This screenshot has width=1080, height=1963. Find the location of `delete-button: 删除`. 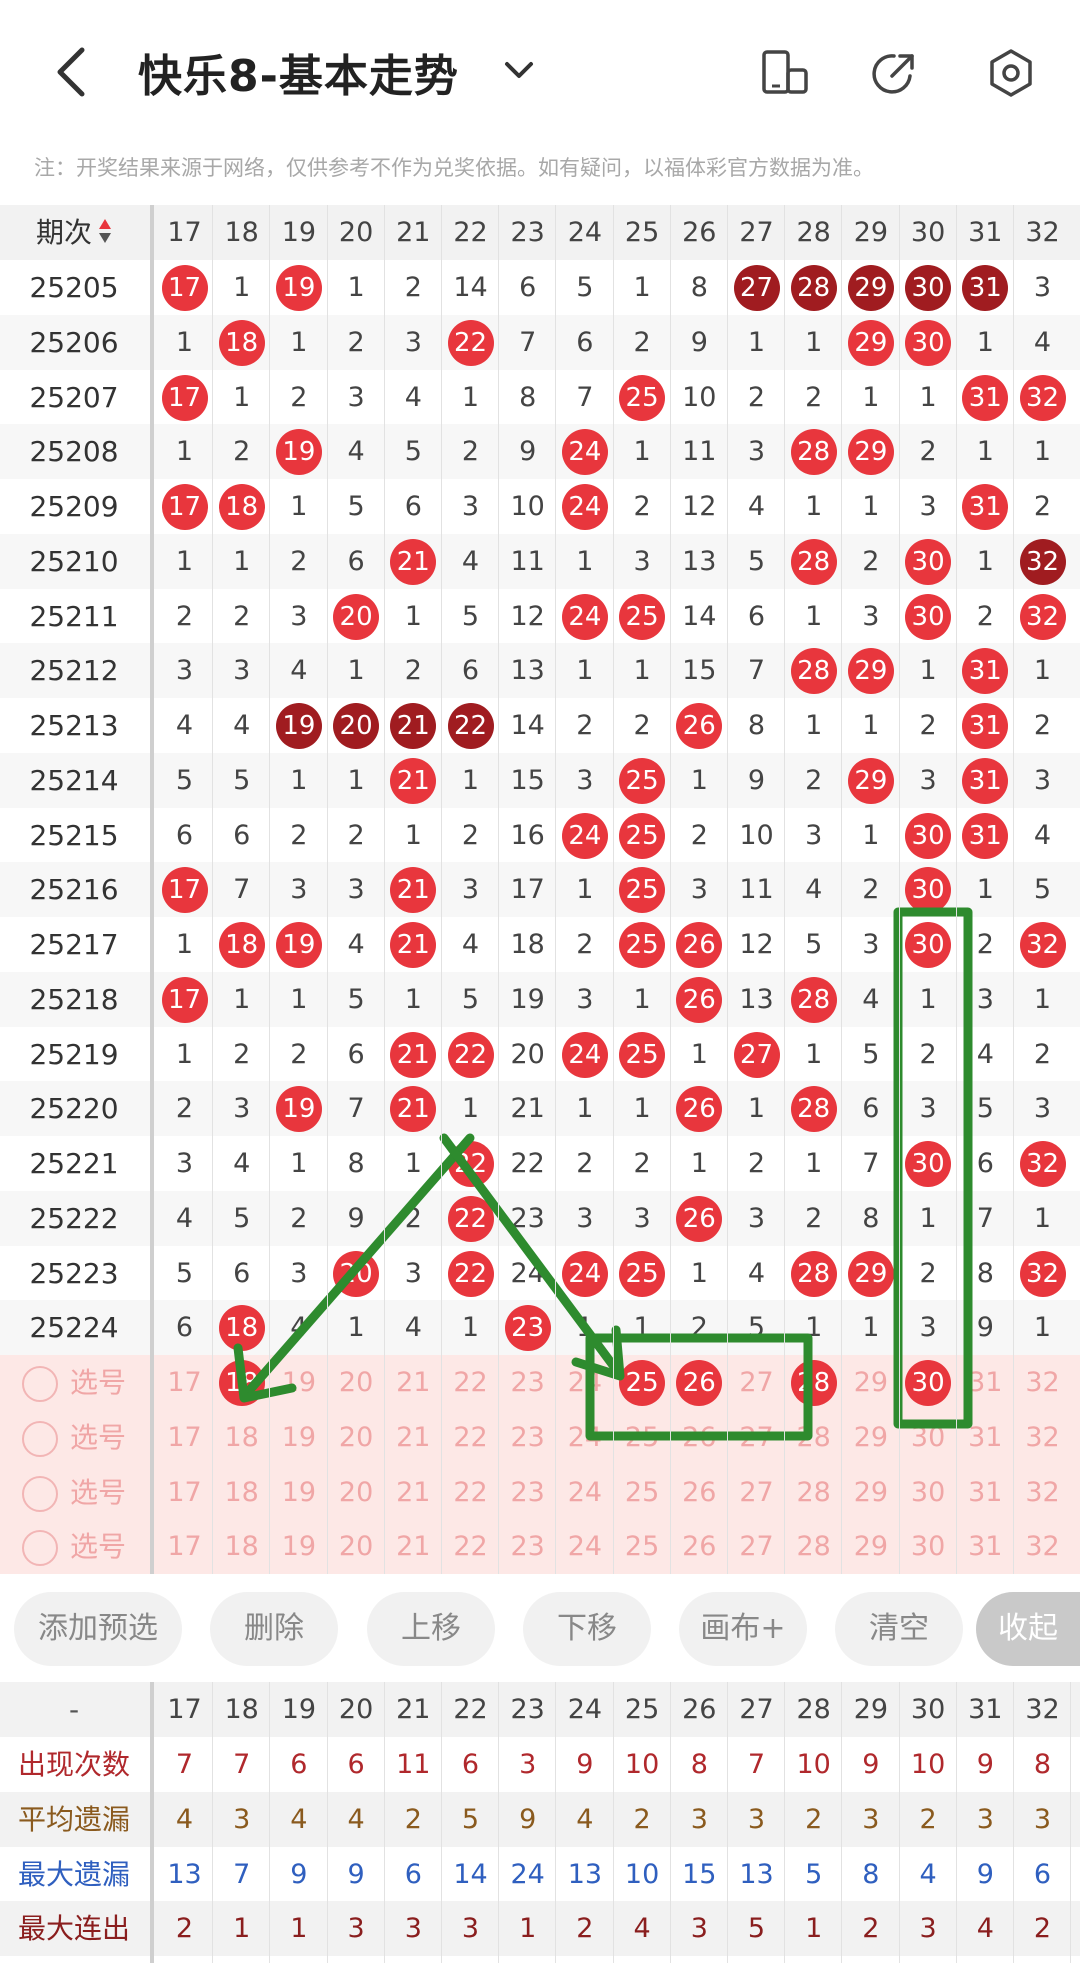

delete-button: 删除 is located at coordinates (274, 1629).